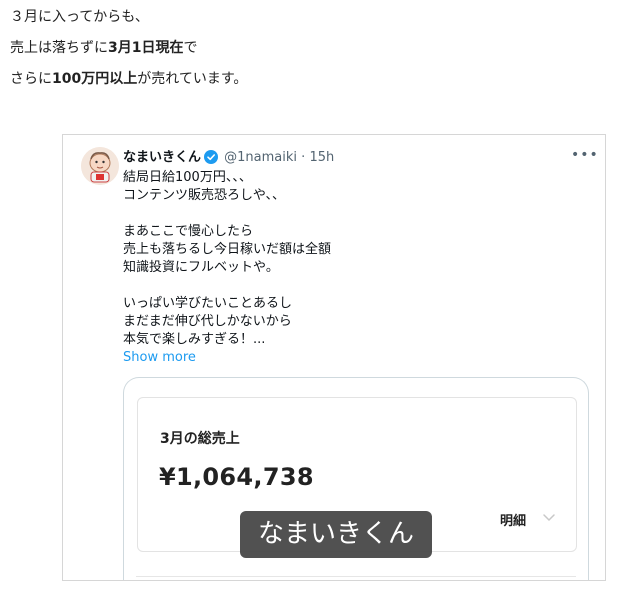 The image size is (632, 599). I want to click on tweet-line: まあここで慢心したら, so click(188, 231).